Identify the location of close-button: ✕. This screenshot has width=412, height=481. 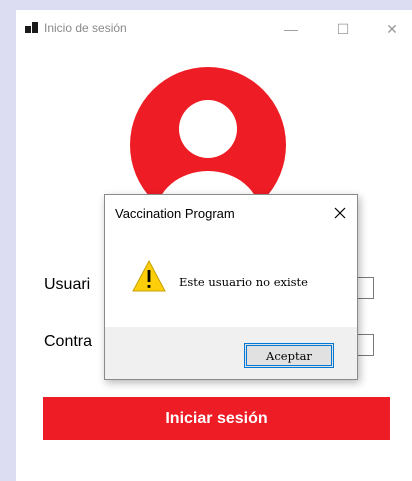
(392, 29).